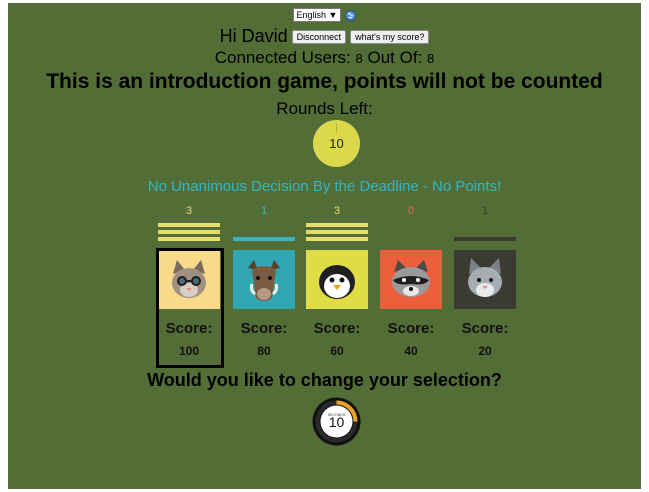  I want to click on connected-count: 8, so click(359, 58).